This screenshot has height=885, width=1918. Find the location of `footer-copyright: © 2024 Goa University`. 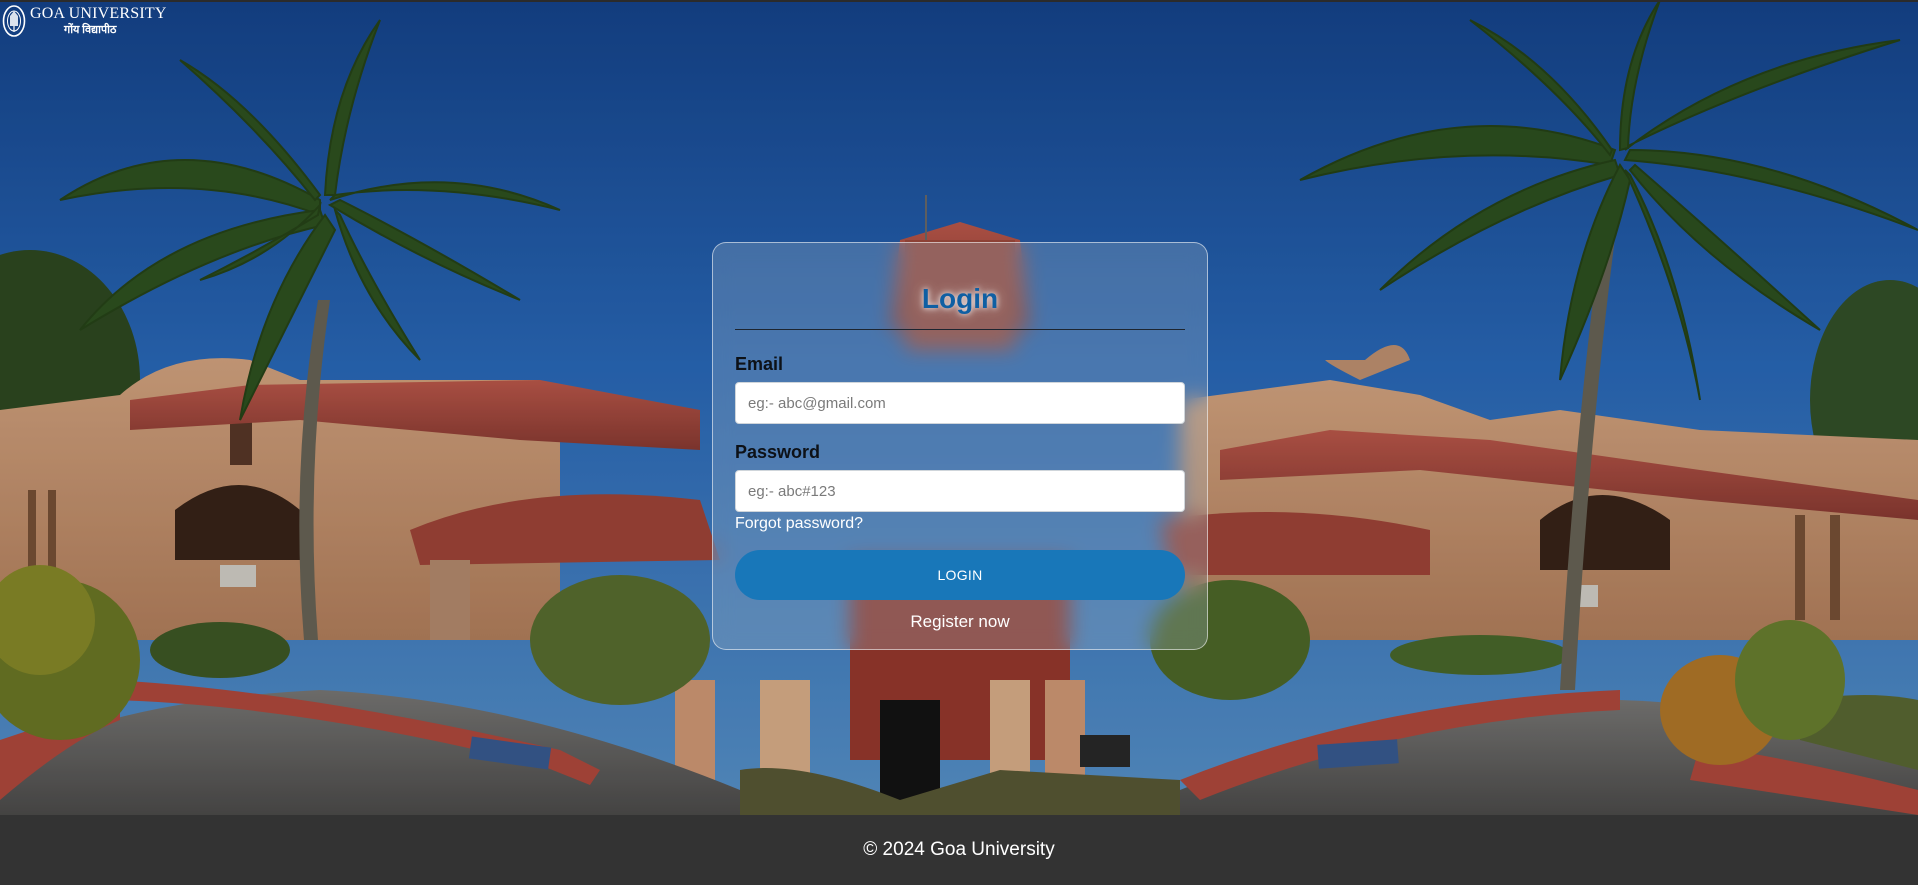

footer-copyright: © 2024 Goa University is located at coordinates (959, 849).